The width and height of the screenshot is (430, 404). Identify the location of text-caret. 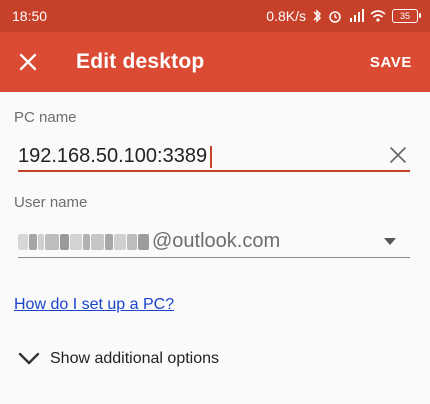
(211, 157).